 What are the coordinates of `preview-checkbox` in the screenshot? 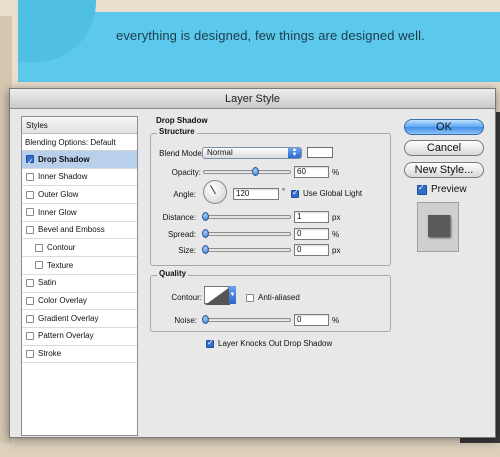 It's located at (422, 189).